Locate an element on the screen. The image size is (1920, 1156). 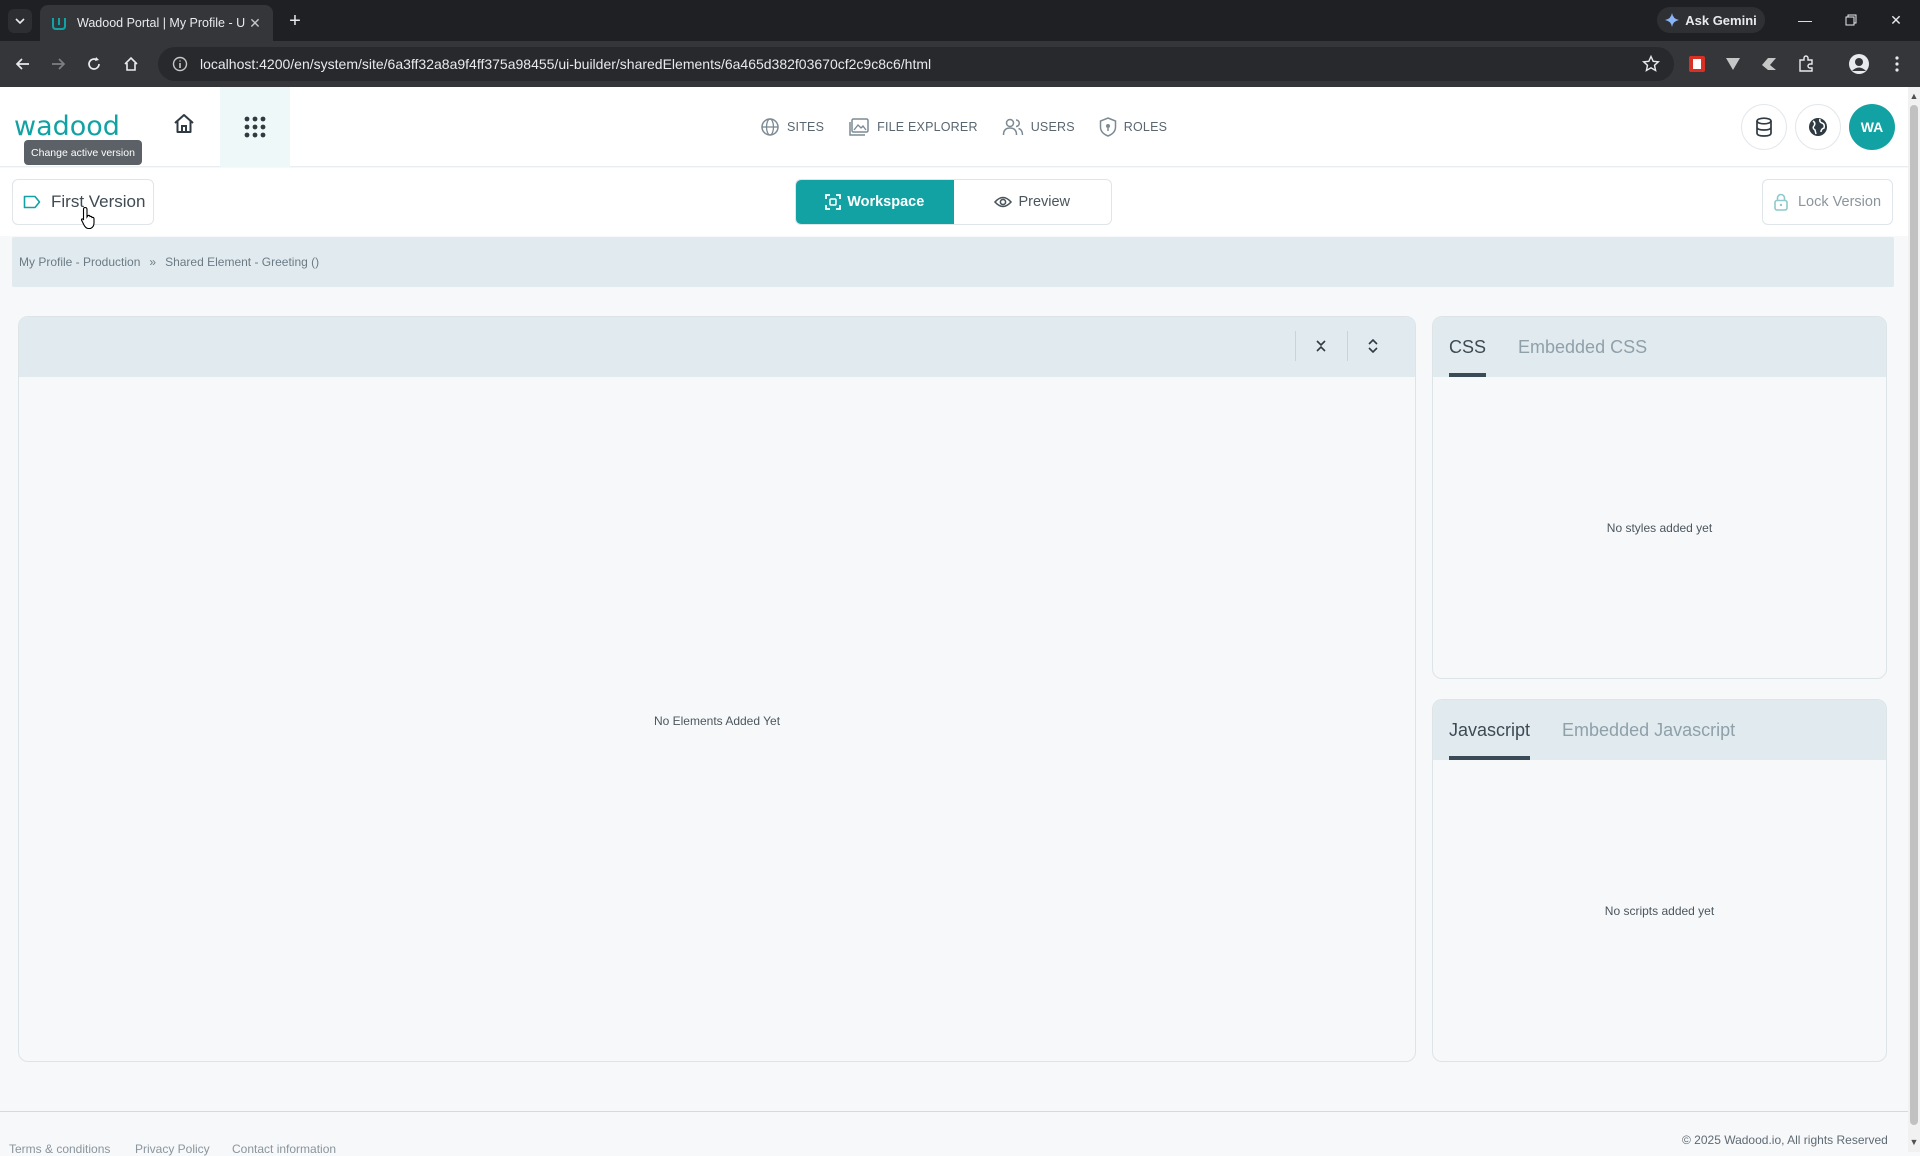
extension-v-icon is located at coordinates (1733, 64).